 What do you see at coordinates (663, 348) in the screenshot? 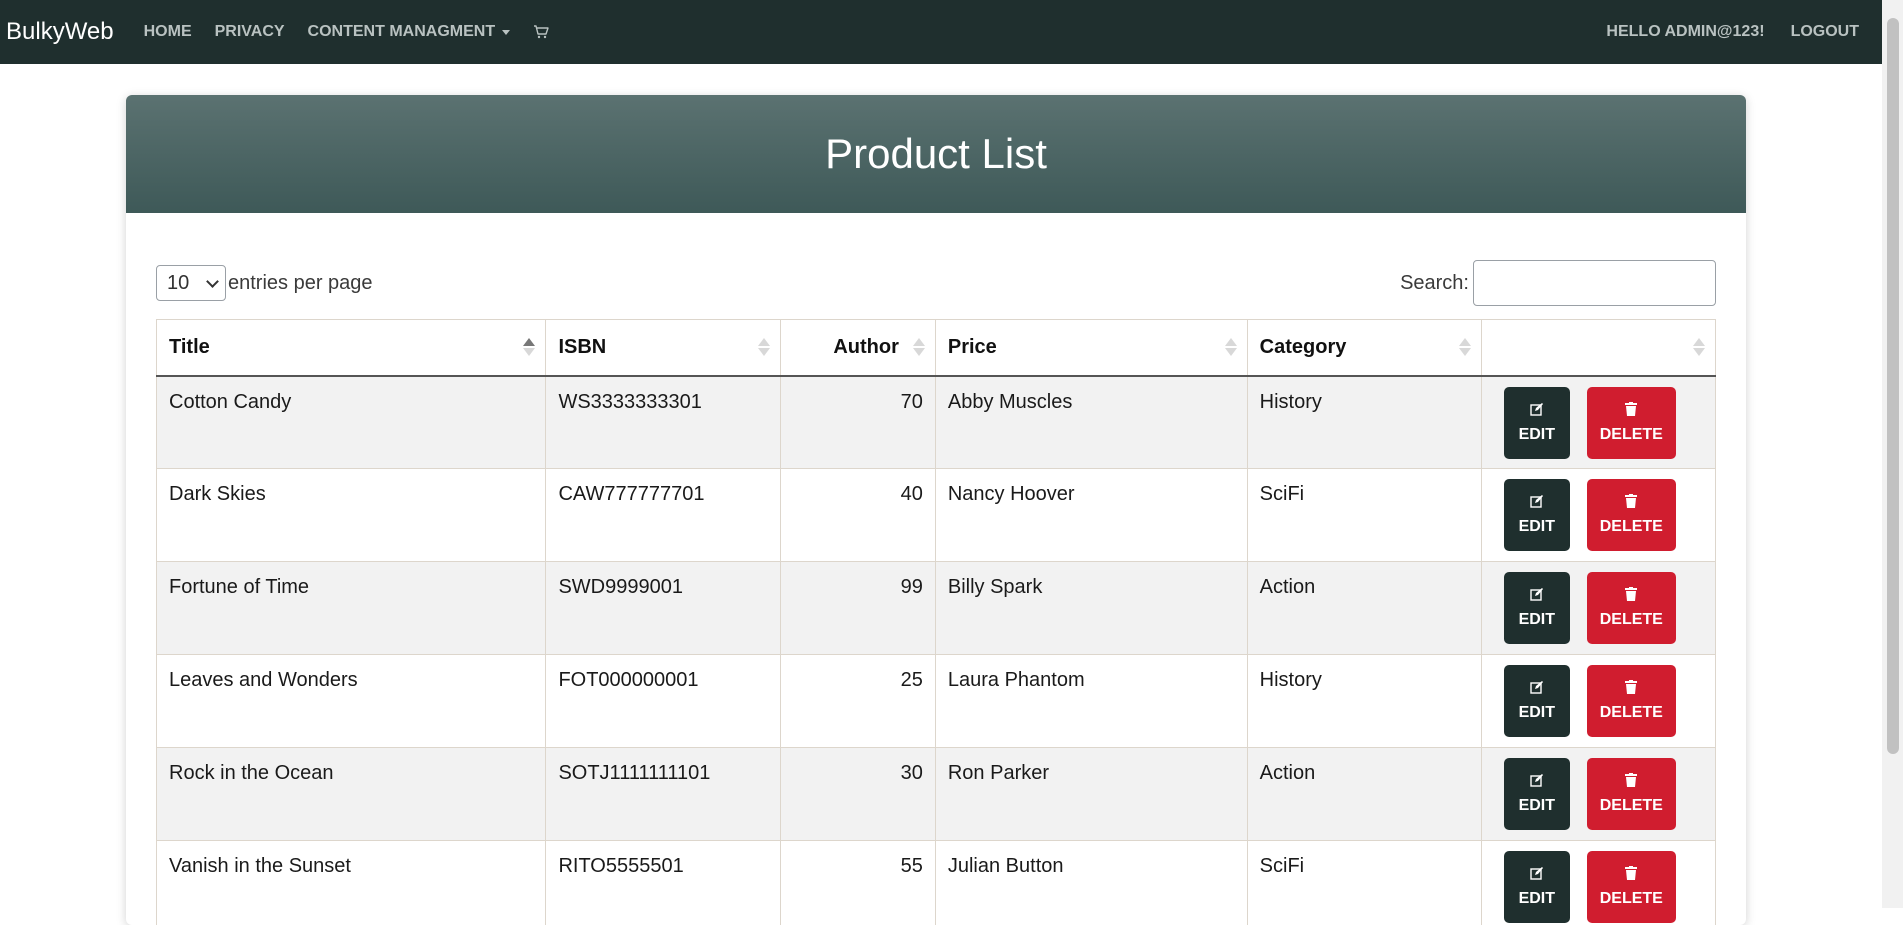
I see `column-header-isbn: ISBN` at bounding box center [663, 348].